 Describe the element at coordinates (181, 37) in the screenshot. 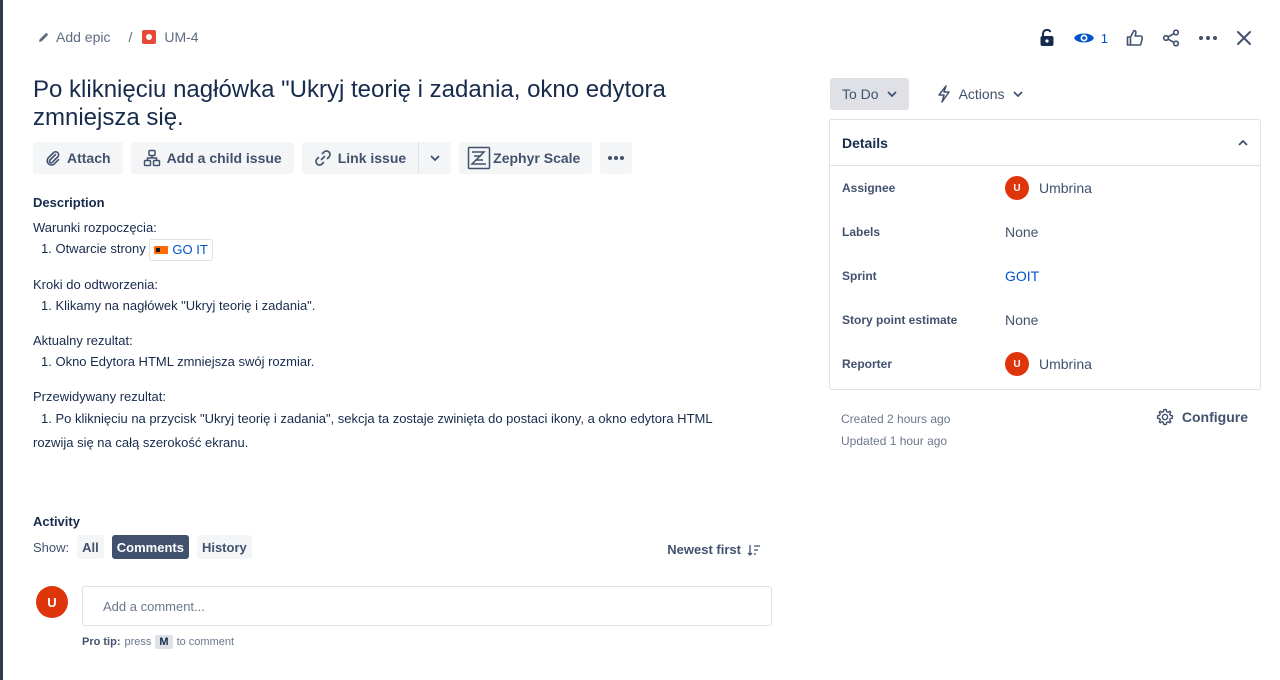

I see `issue-key-label: UM-4` at that location.